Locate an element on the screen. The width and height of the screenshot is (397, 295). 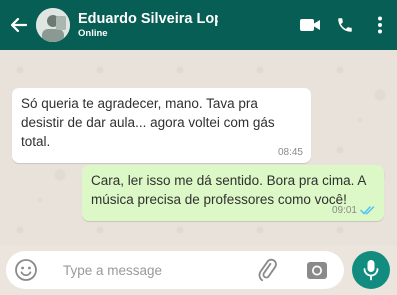
video-call-icon is located at coordinates (310, 25).